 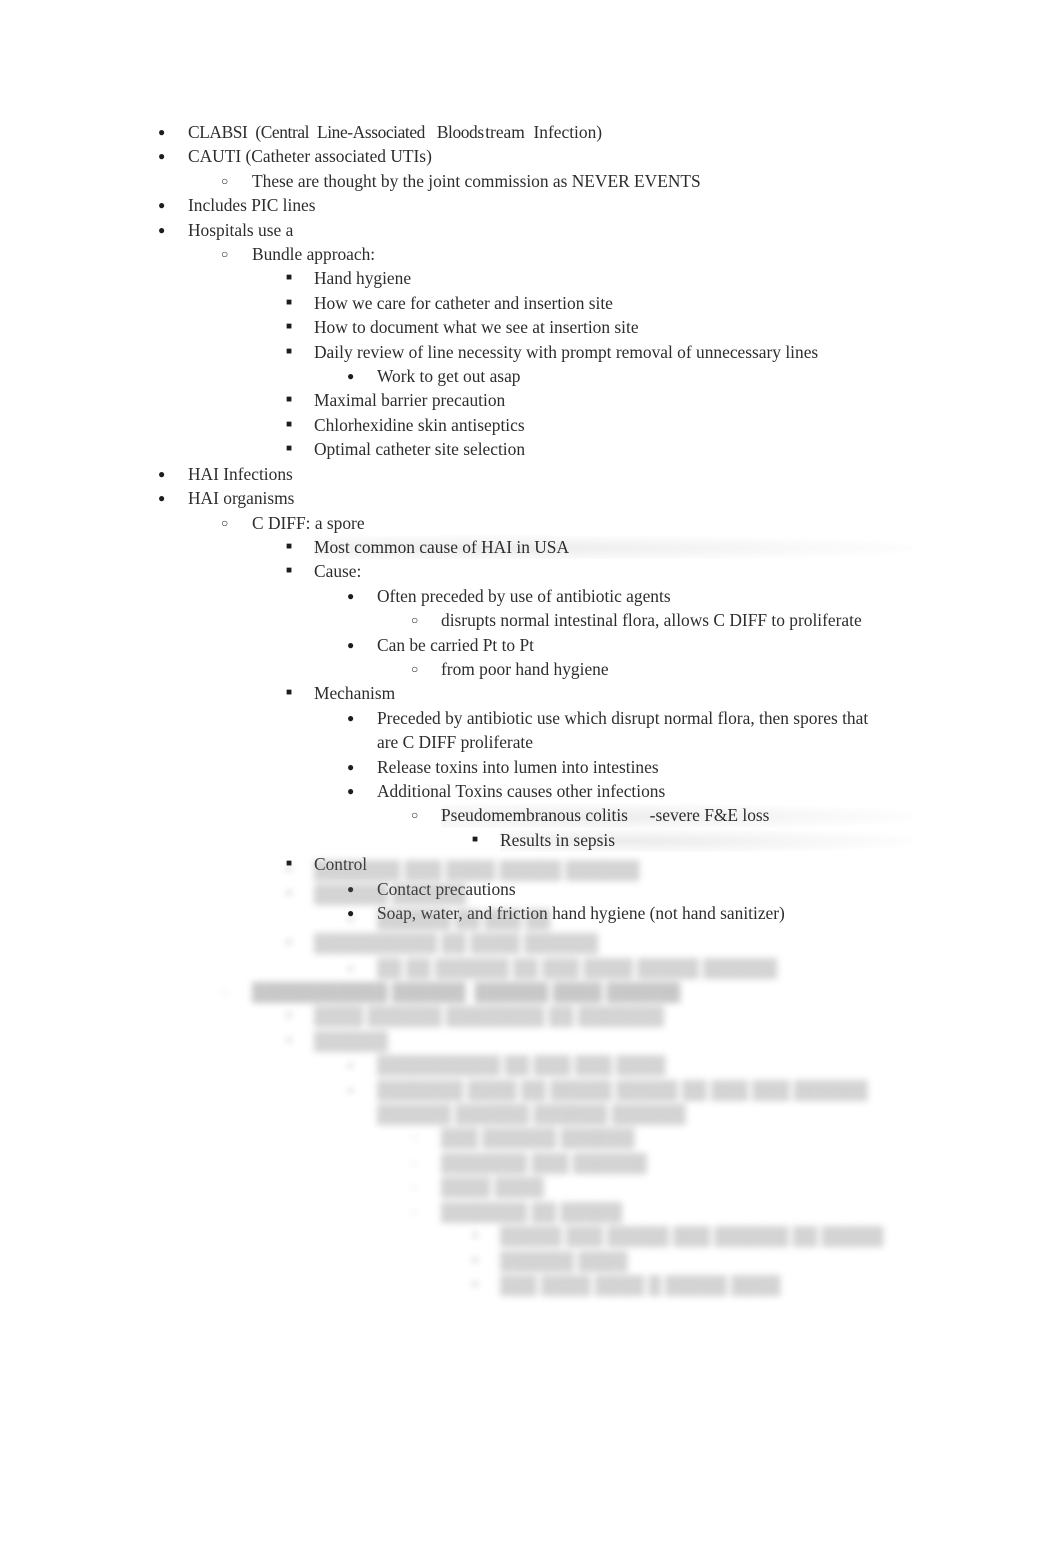 I want to click on outline-item-text: Maximal barrier precaution, so click(x=410, y=400).